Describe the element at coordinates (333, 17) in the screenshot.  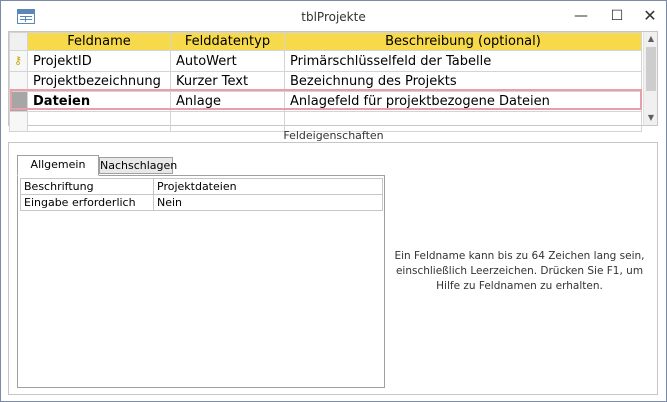
I see `title-bar: tblProjekte — ☐ ✕` at that location.